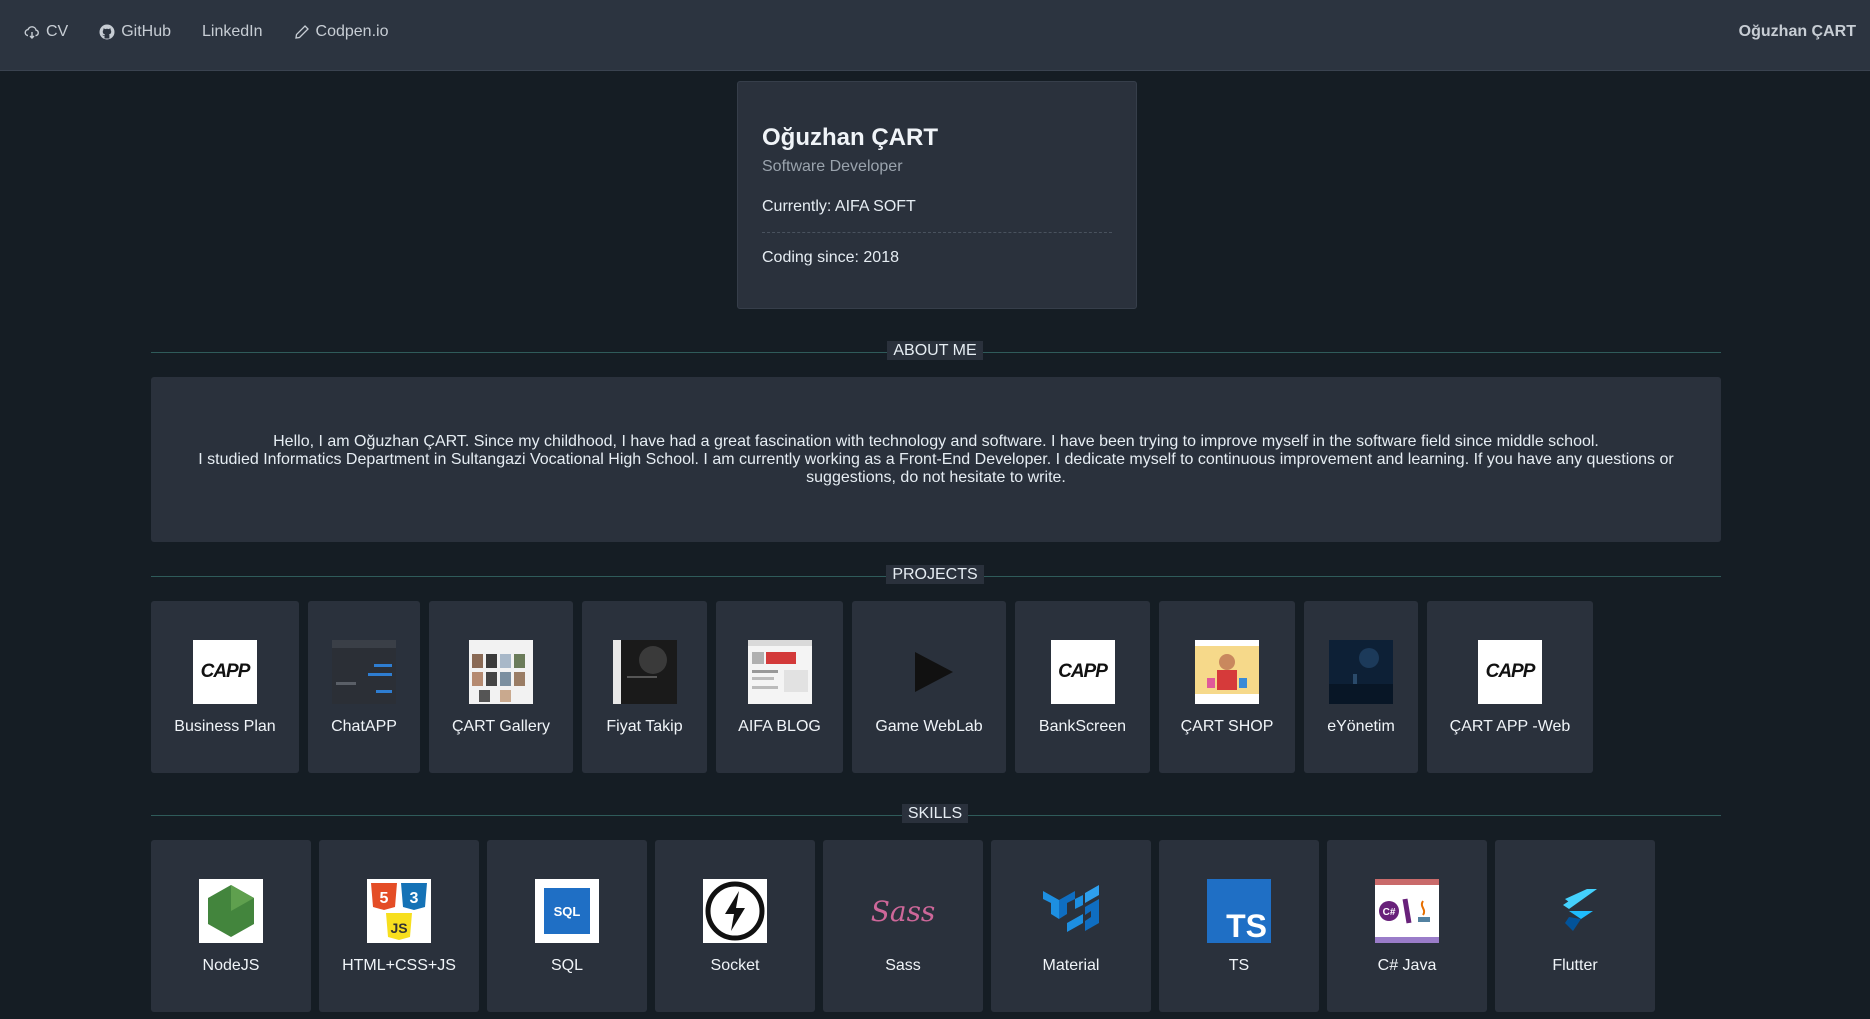 Image resolution: width=1870 pixels, height=1019 pixels. I want to click on cloud-download-icon, so click(31, 32).